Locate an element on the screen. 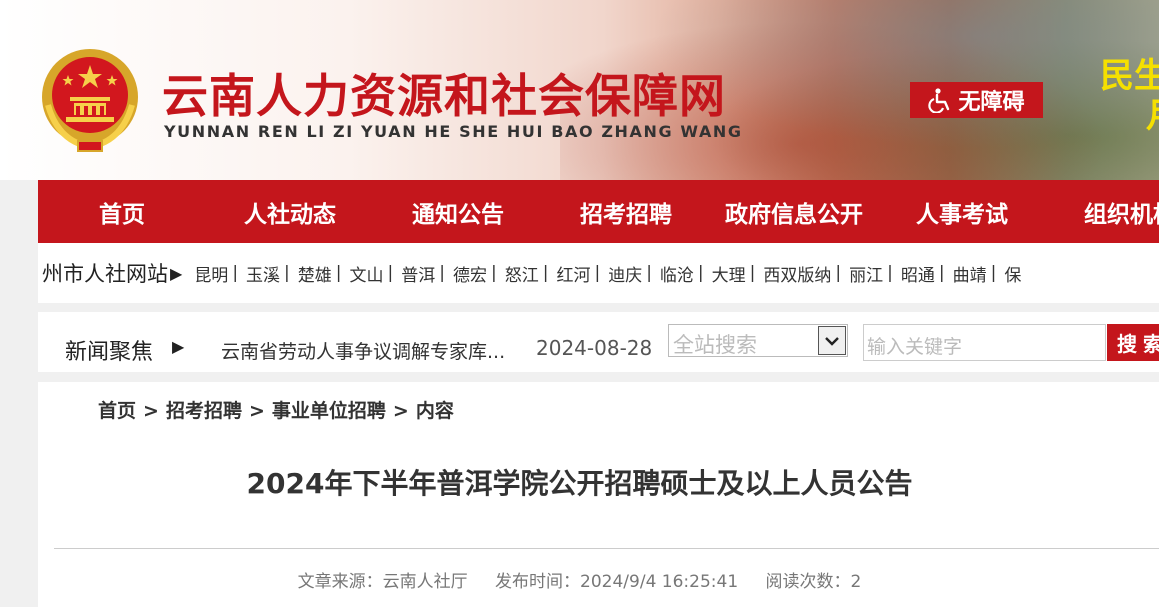 The image size is (1159, 607). city-link: 临沧 is located at coordinates (677, 273).